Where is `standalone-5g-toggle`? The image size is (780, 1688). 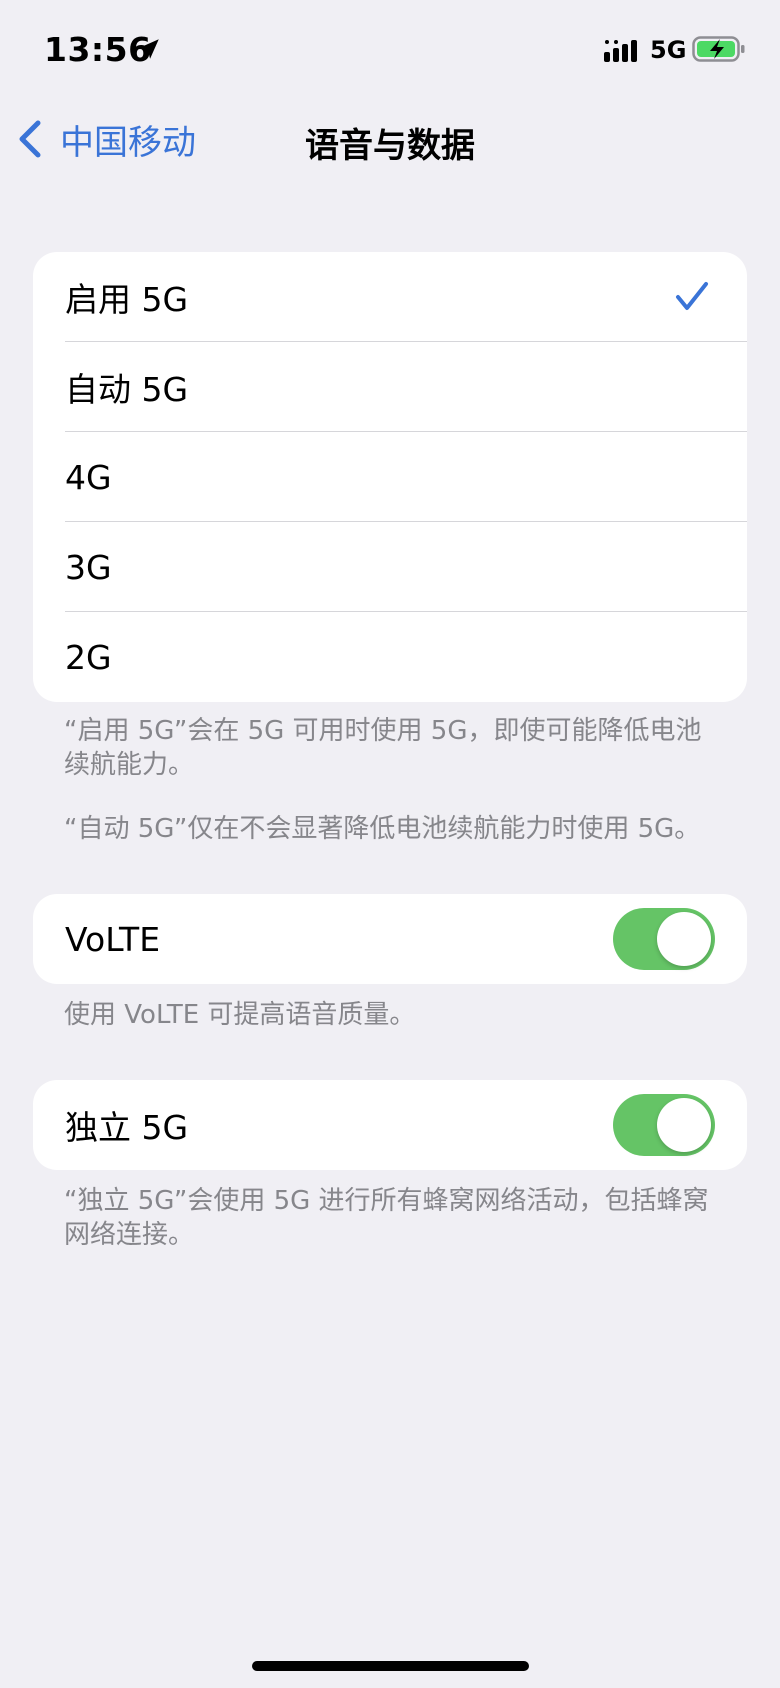 standalone-5g-toggle is located at coordinates (664, 1125).